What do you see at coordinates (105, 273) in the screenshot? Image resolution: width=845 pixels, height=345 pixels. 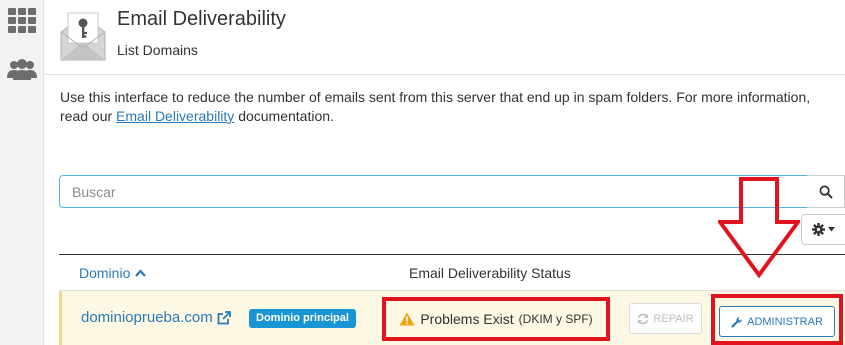 I see `column-domain-label: Dominio` at bounding box center [105, 273].